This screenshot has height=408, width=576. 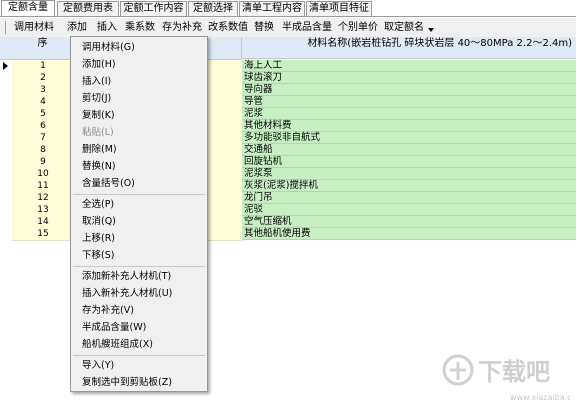 I want to click on semi-product-content-button: 半成品含量, so click(x=307, y=27).